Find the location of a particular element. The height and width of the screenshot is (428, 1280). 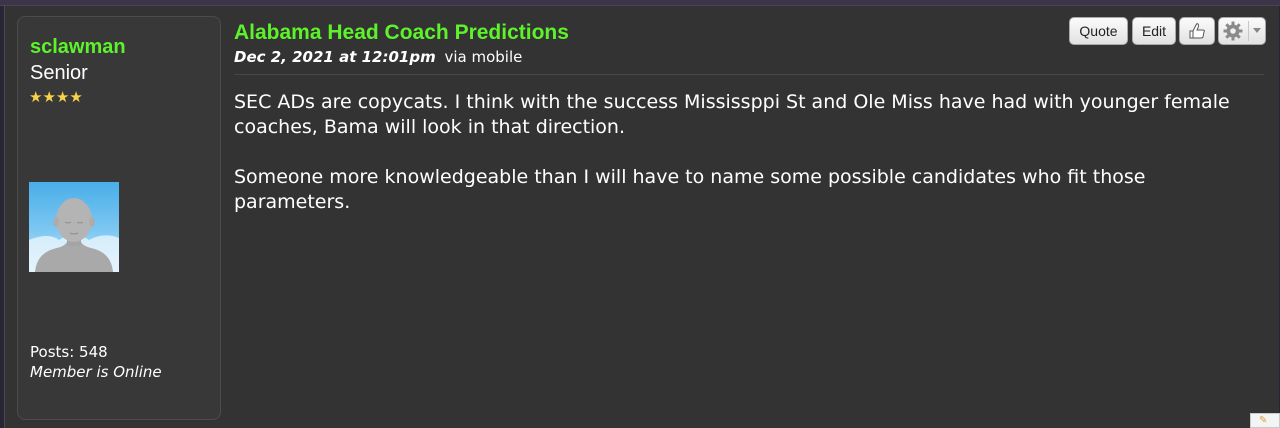

options-menu-button is located at coordinates (1242, 31).